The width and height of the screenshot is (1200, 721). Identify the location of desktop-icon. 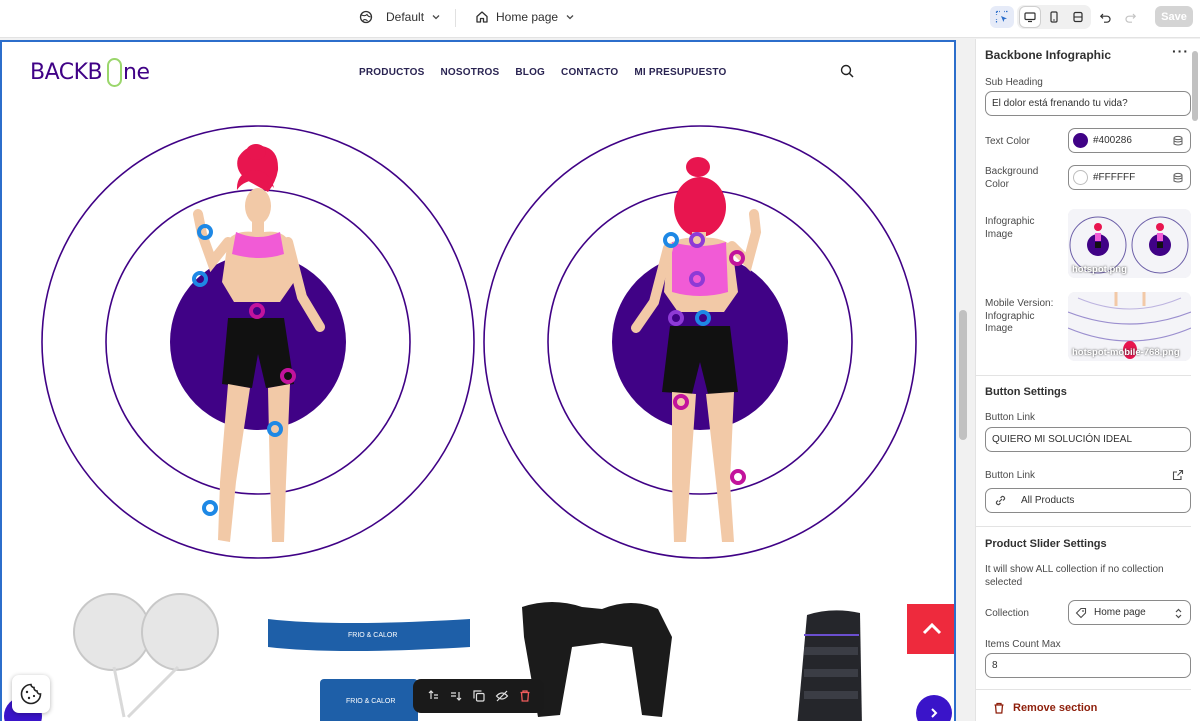
(1030, 17).